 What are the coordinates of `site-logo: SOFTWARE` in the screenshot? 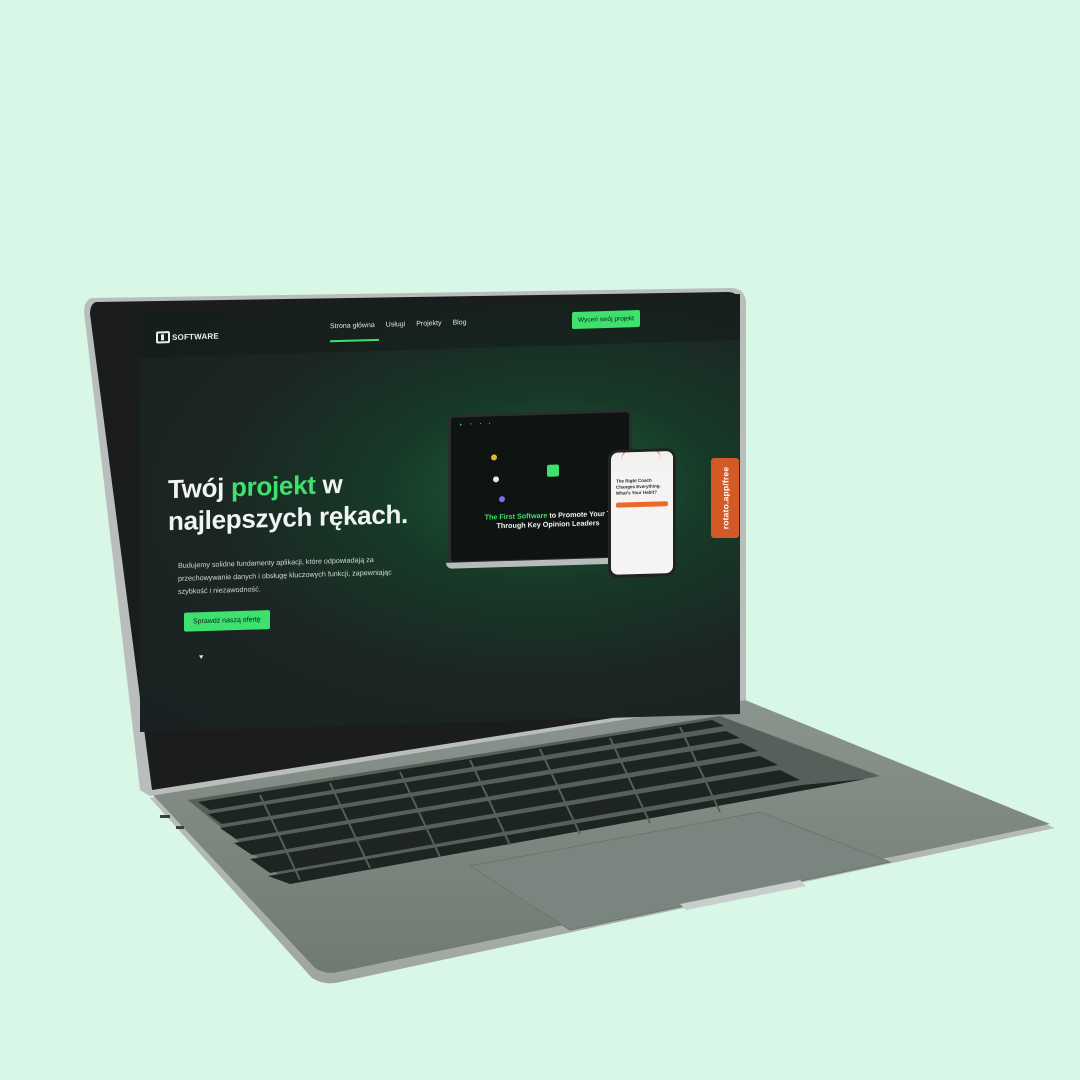 It's located at (187, 337).